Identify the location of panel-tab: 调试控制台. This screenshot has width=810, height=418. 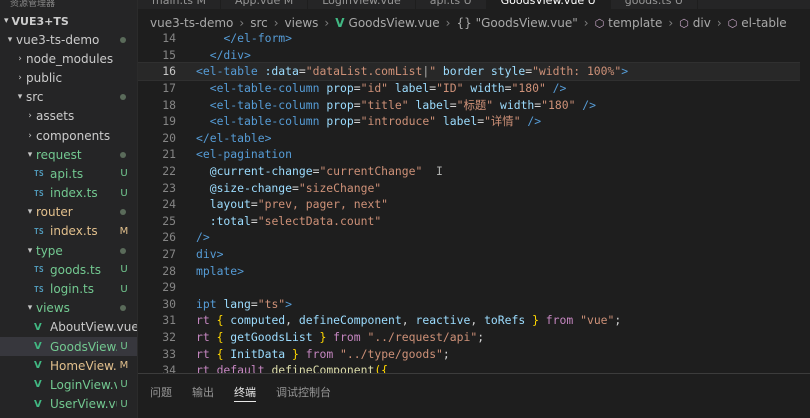
(303, 392).